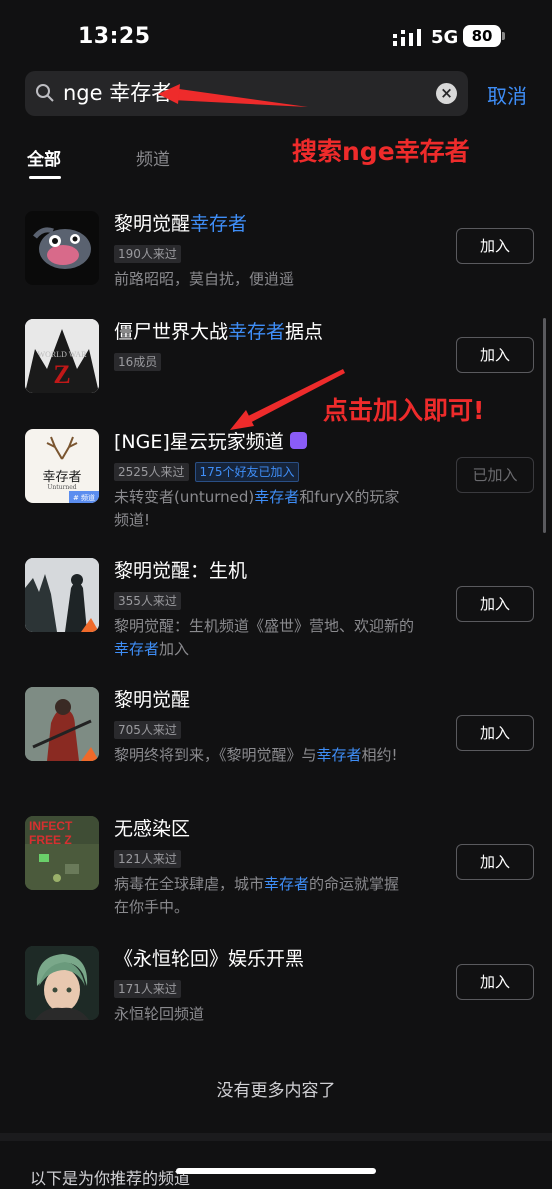 The width and height of the screenshot is (552, 1189). I want to click on annotation-join: 点击加入即可!, so click(404, 410).